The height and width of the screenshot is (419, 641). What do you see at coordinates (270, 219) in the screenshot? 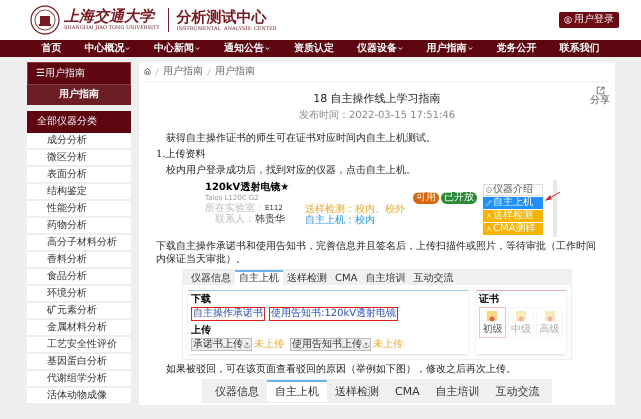
I see `contact-value: 韩贵华` at bounding box center [270, 219].